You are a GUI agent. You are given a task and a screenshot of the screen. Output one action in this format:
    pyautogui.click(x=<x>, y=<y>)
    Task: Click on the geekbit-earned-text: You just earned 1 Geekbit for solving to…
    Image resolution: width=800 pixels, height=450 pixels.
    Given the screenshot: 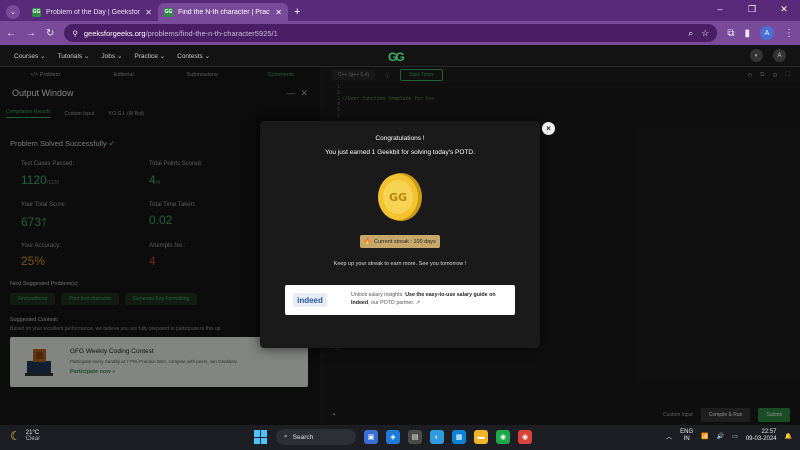 What is the action you would take?
    pyautogui.click(x=400, y=152)
    